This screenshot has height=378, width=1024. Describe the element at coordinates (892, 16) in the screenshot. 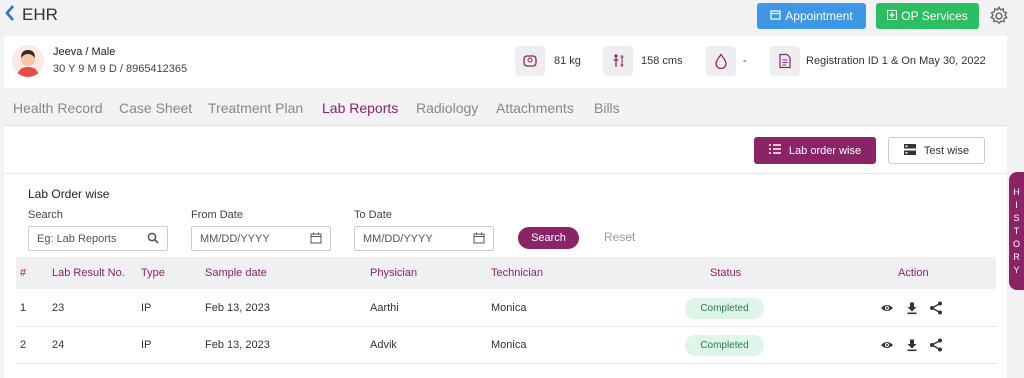

I see `plus-icon` at that location.